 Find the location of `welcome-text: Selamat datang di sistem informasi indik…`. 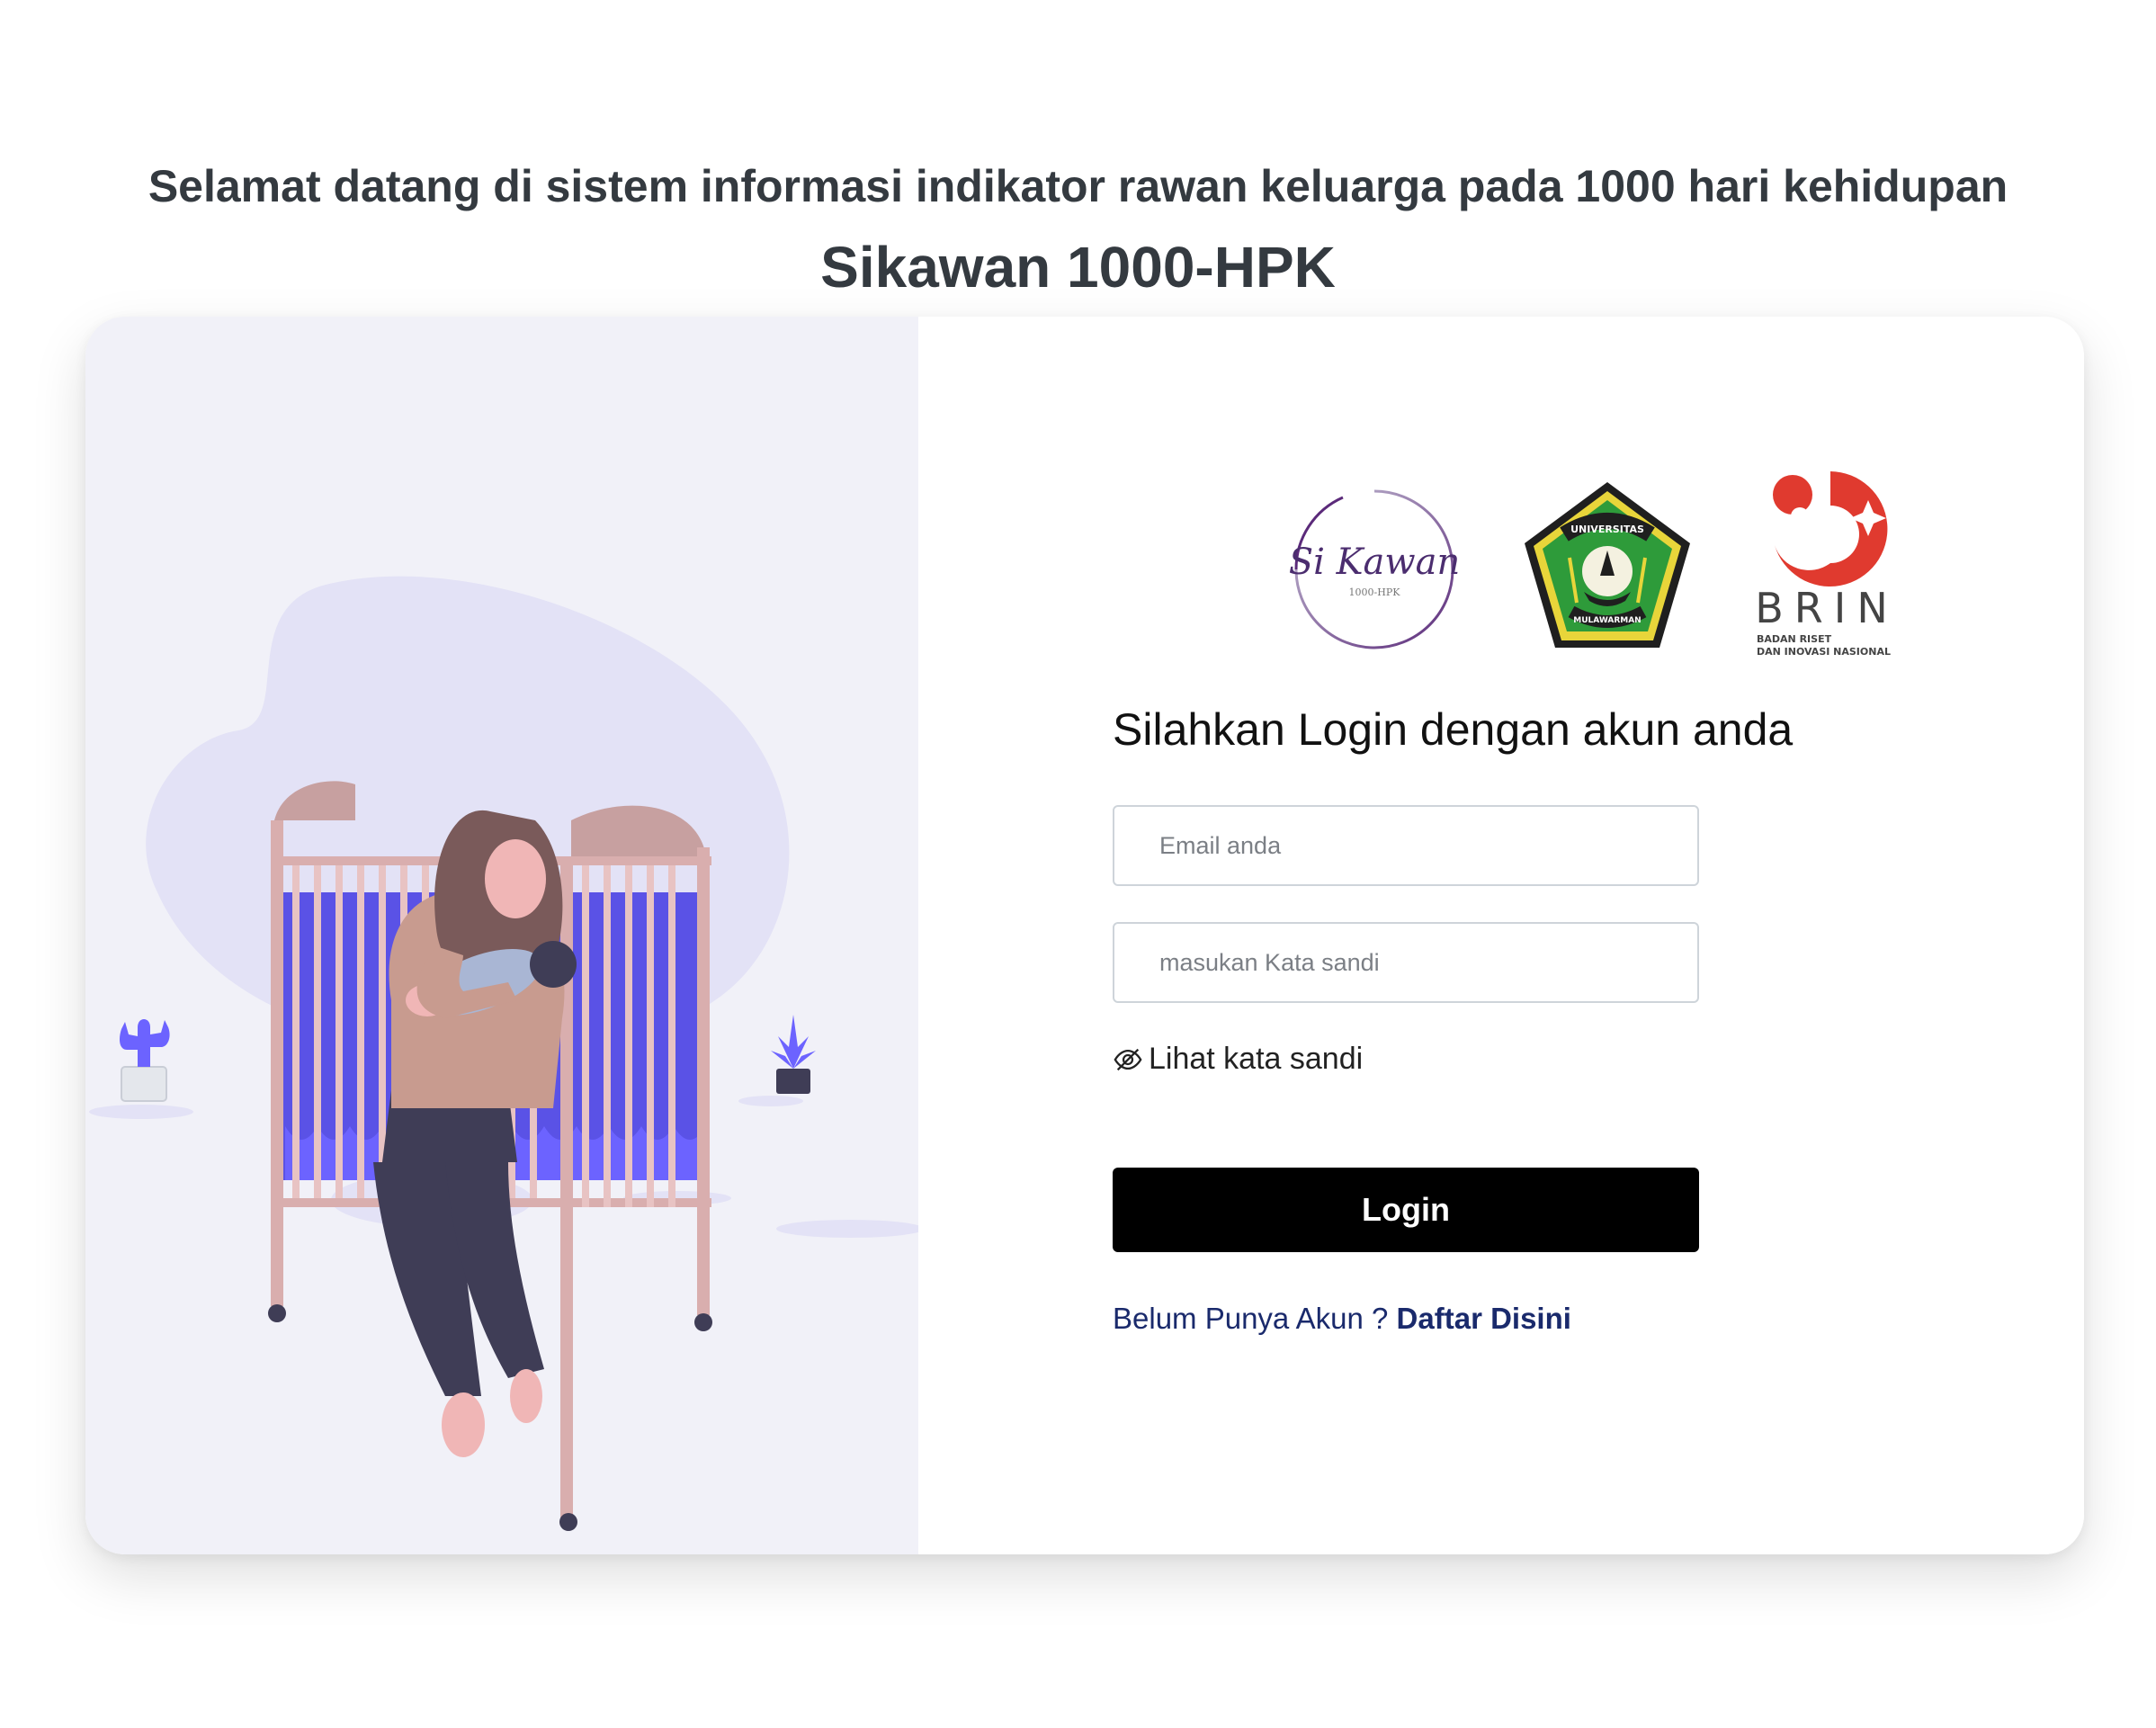

welcome-text: Selamat datang di sistem informasi indik… is located at coordinates (1078, 186).